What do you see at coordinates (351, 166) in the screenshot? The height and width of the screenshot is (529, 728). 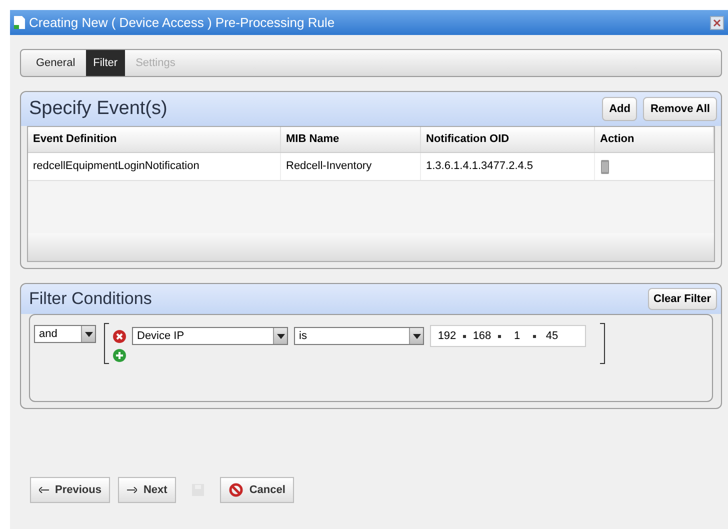 I see `table-cell: Redcell-Inventory` at bounding box center [351, 166].